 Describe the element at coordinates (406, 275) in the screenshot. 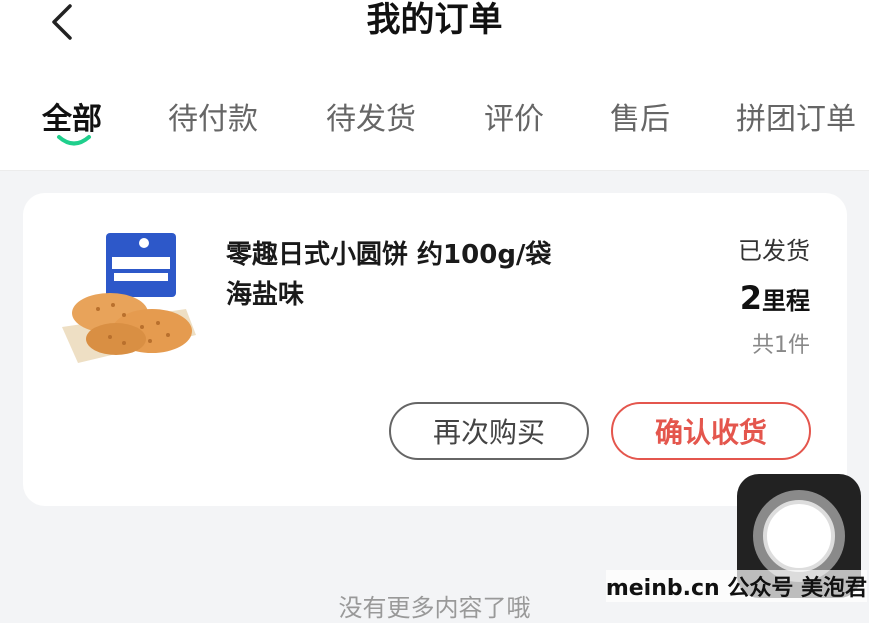

I see `product-name: 零趣日式小圆饼 约100g/袋 海盐味` at that location.